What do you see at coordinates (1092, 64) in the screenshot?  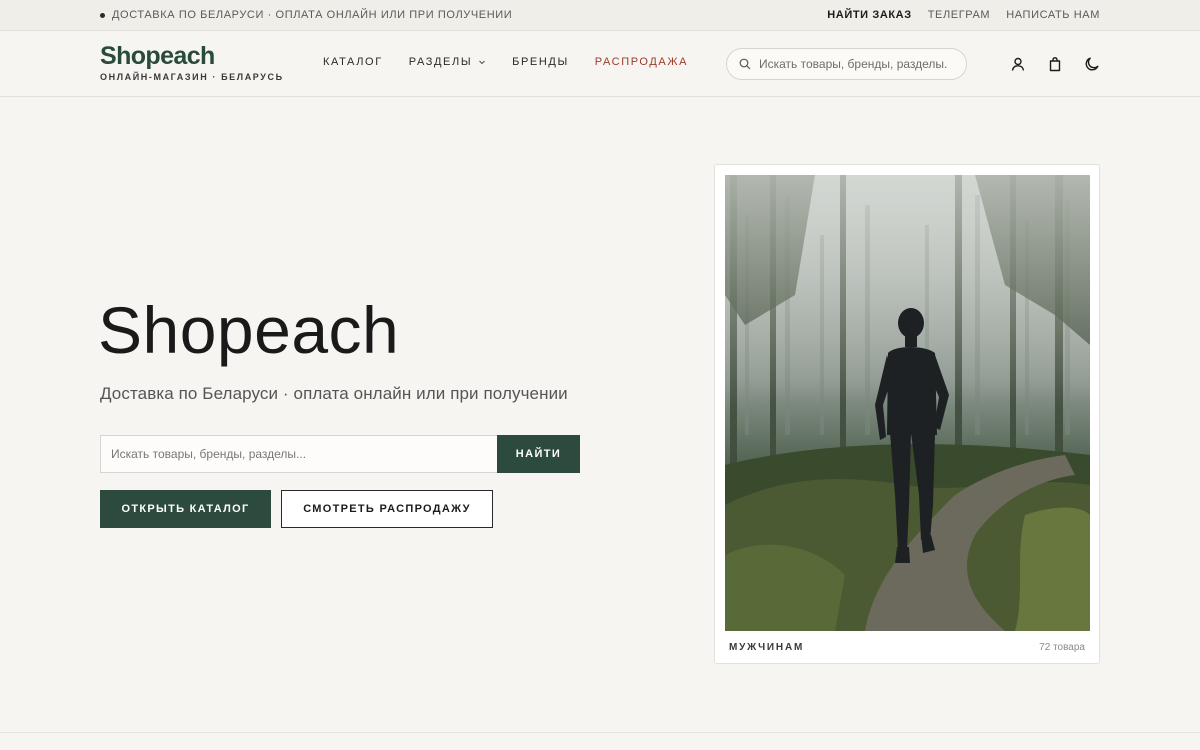 I see `moon-icon` at bounding box center [1092, 64].